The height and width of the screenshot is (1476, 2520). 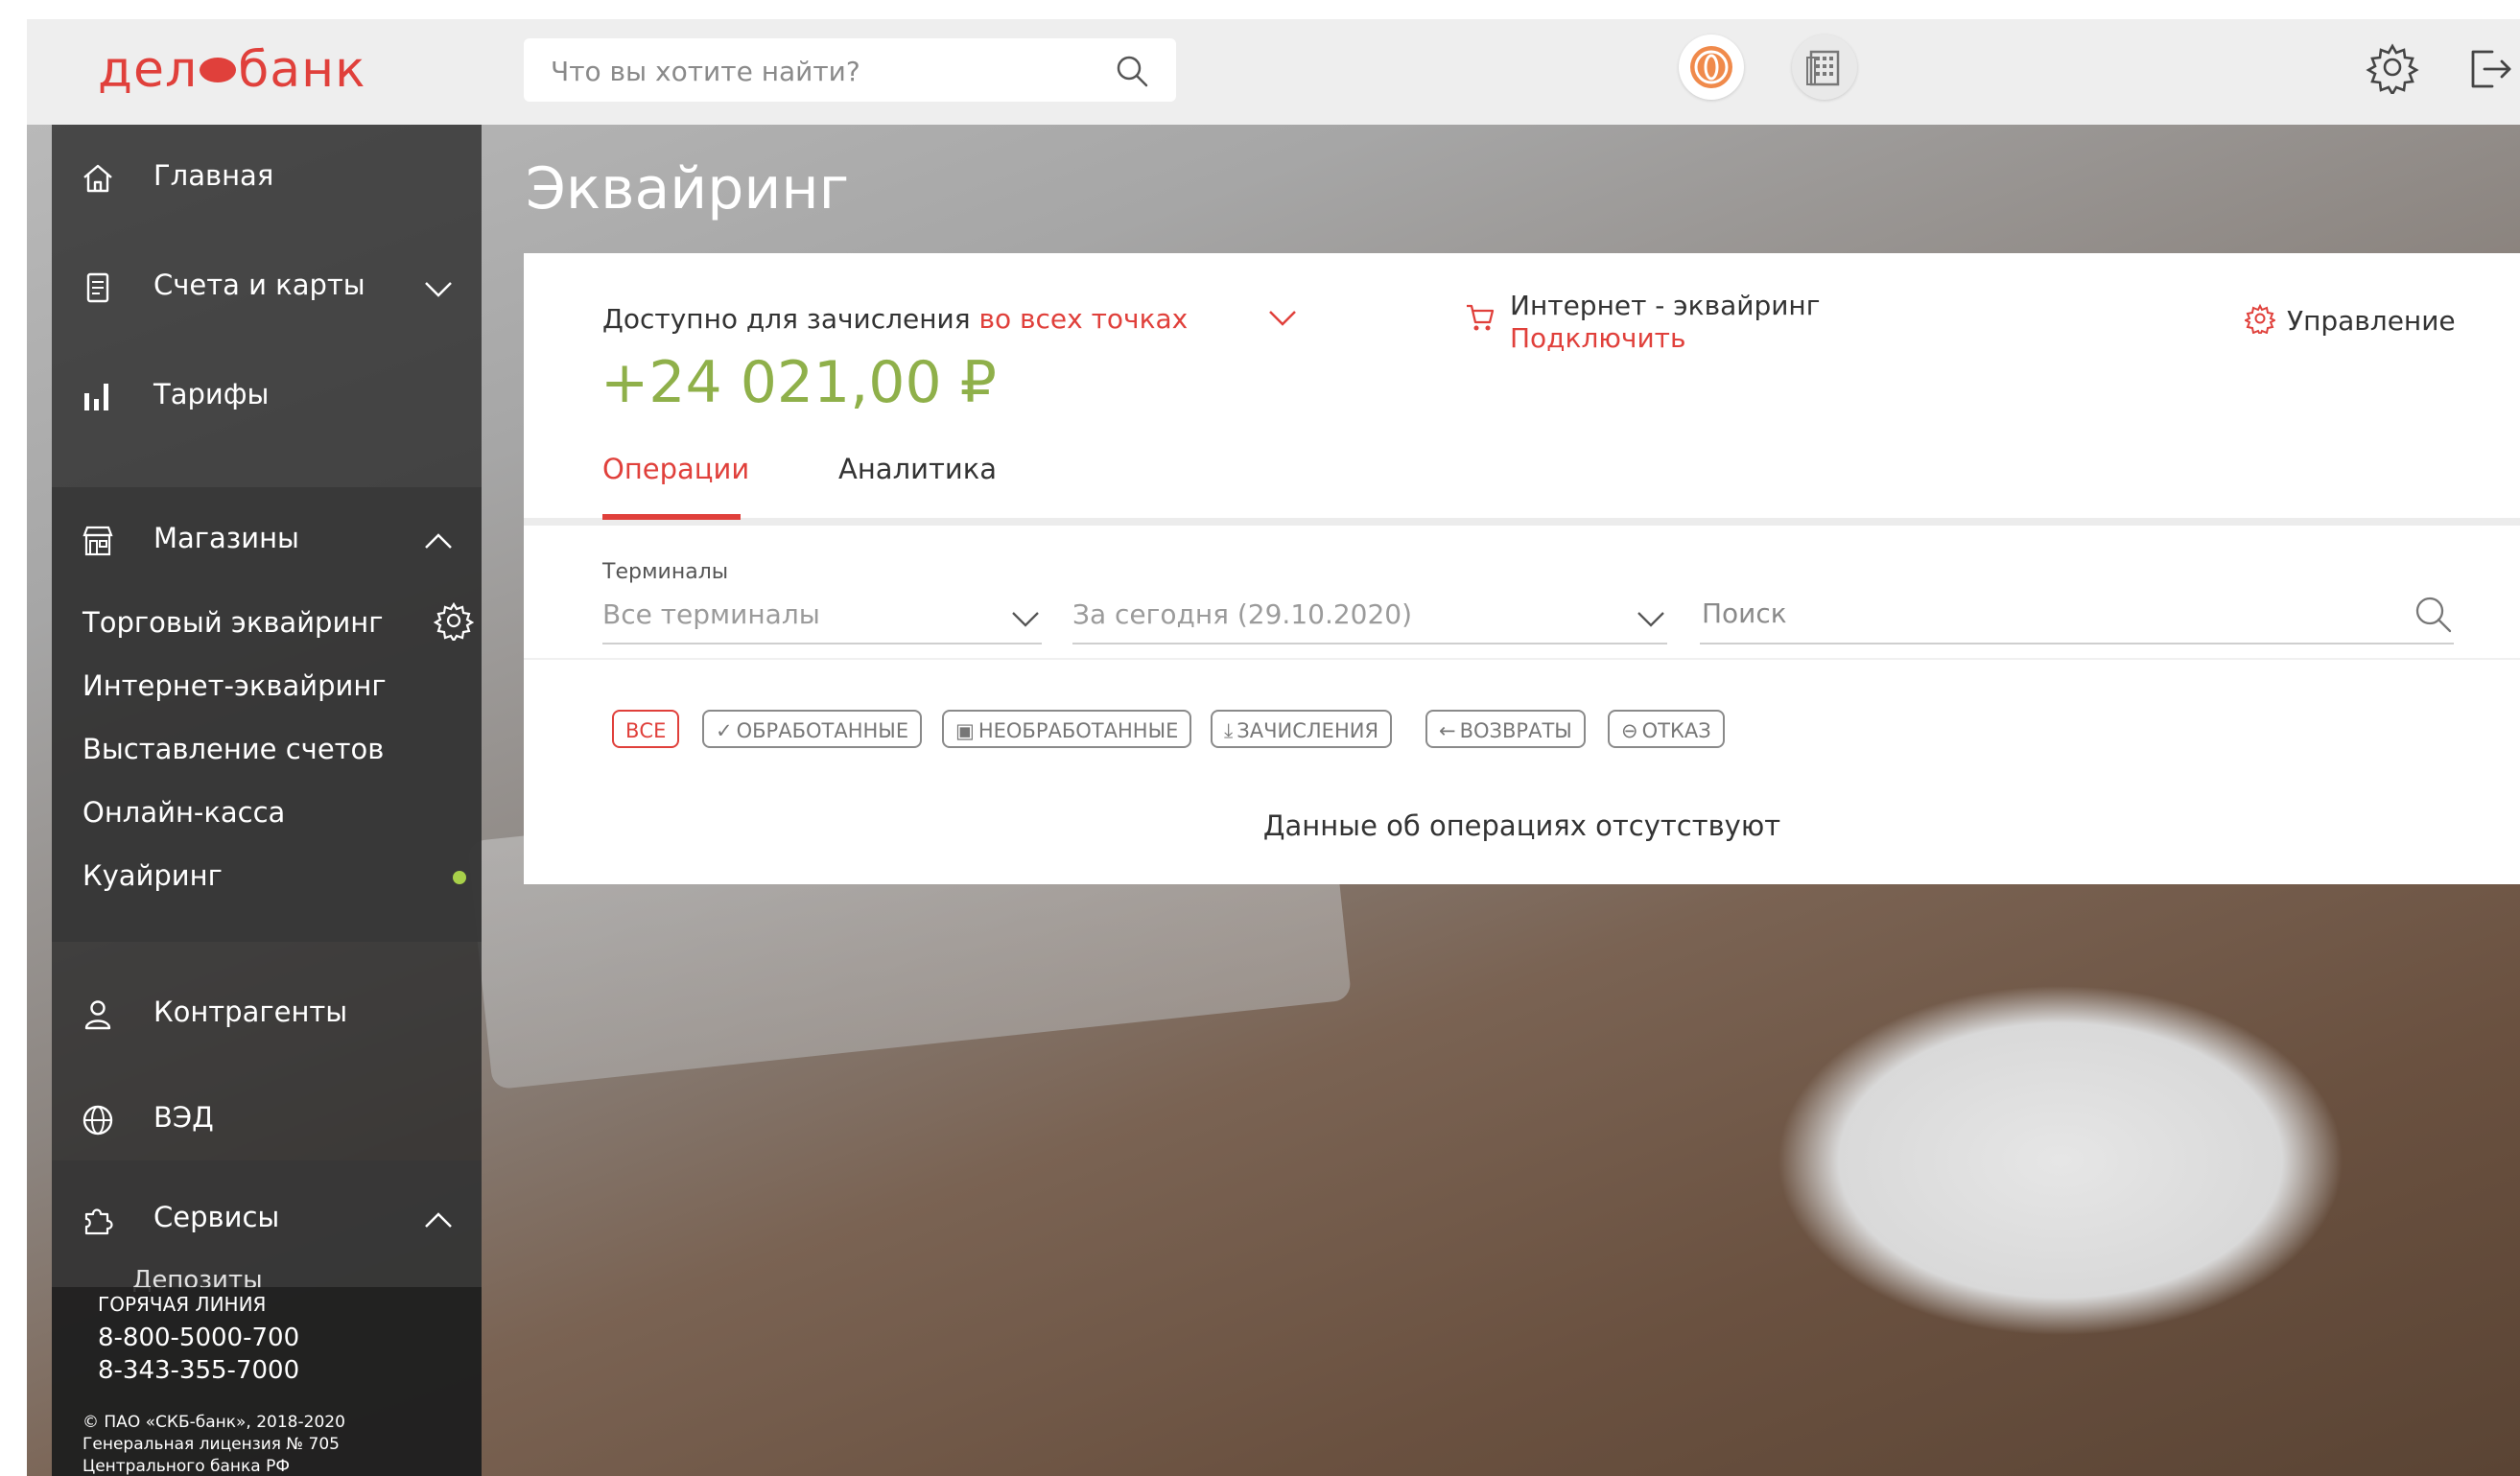 What do you see at coordinates (1522, 659) in the screenshot?
I see `filters-divider` at bounding box center [1522, 659].